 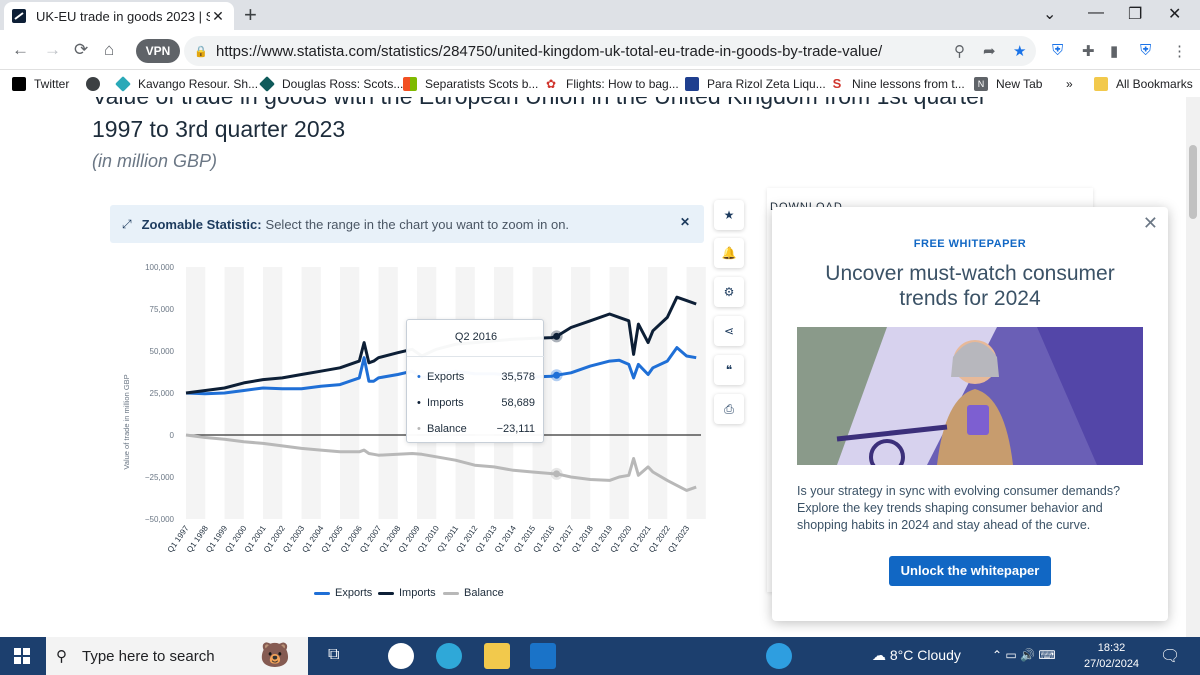 I want to click on tab-search-chevron-icon: ⌄, so click(x=1049, y=14).